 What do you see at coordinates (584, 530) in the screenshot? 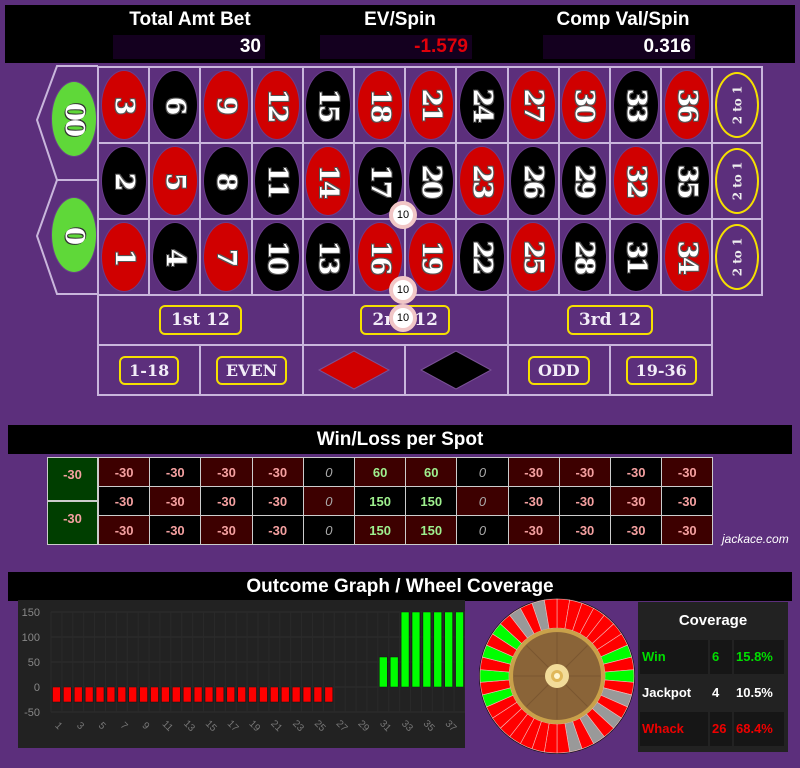
I see `winloss-cell-28: -30` at bounding box center [584, 530].